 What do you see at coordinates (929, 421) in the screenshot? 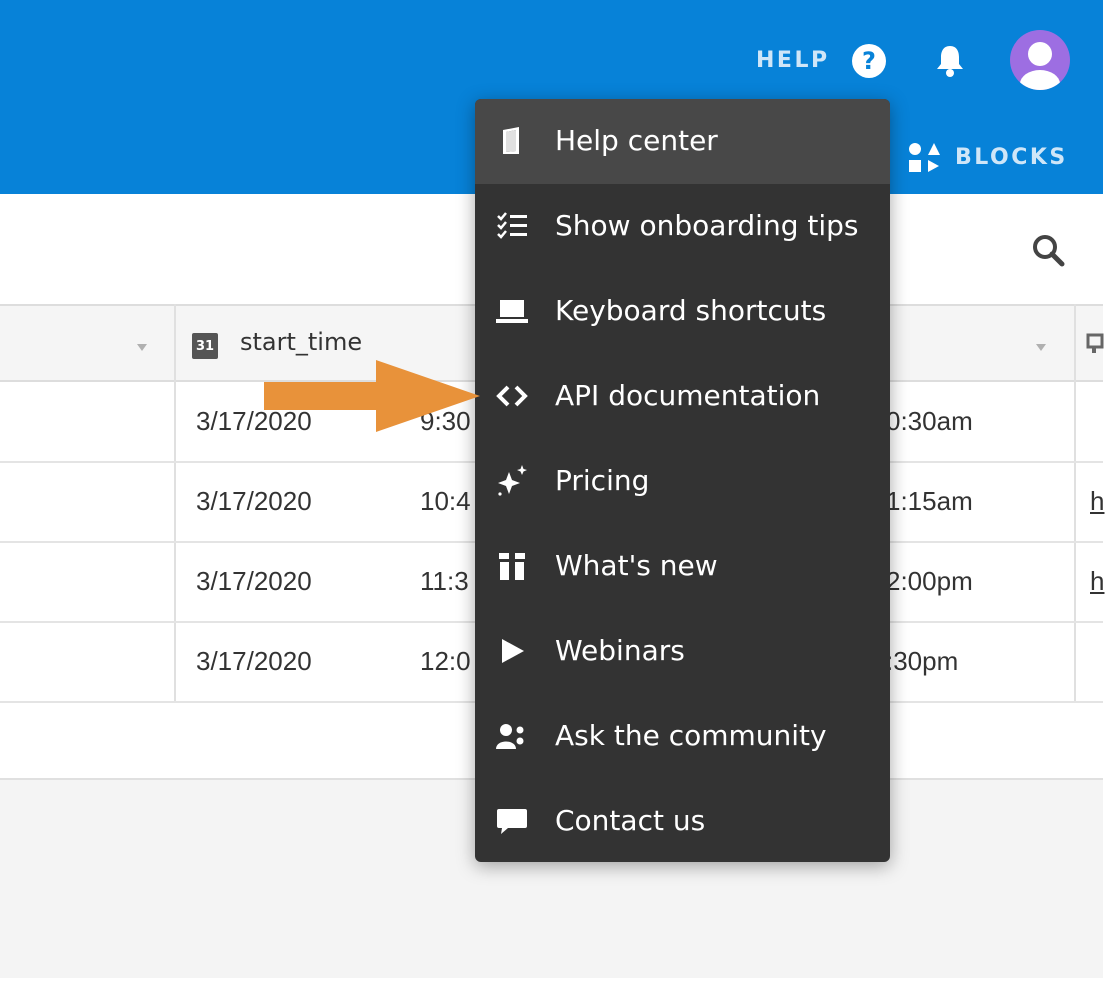
I see `cell-end-time: 0:30am` at bounding box center [929, 421].